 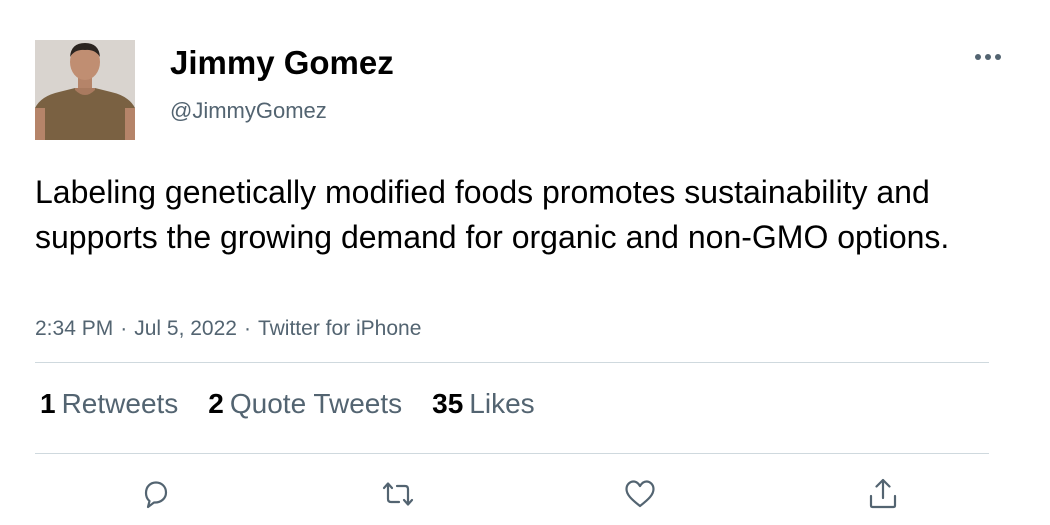 What do you see at coordinates (448, 403) in the screenshot?
I see `likes-count: 35` at bounding box center [448, 403].